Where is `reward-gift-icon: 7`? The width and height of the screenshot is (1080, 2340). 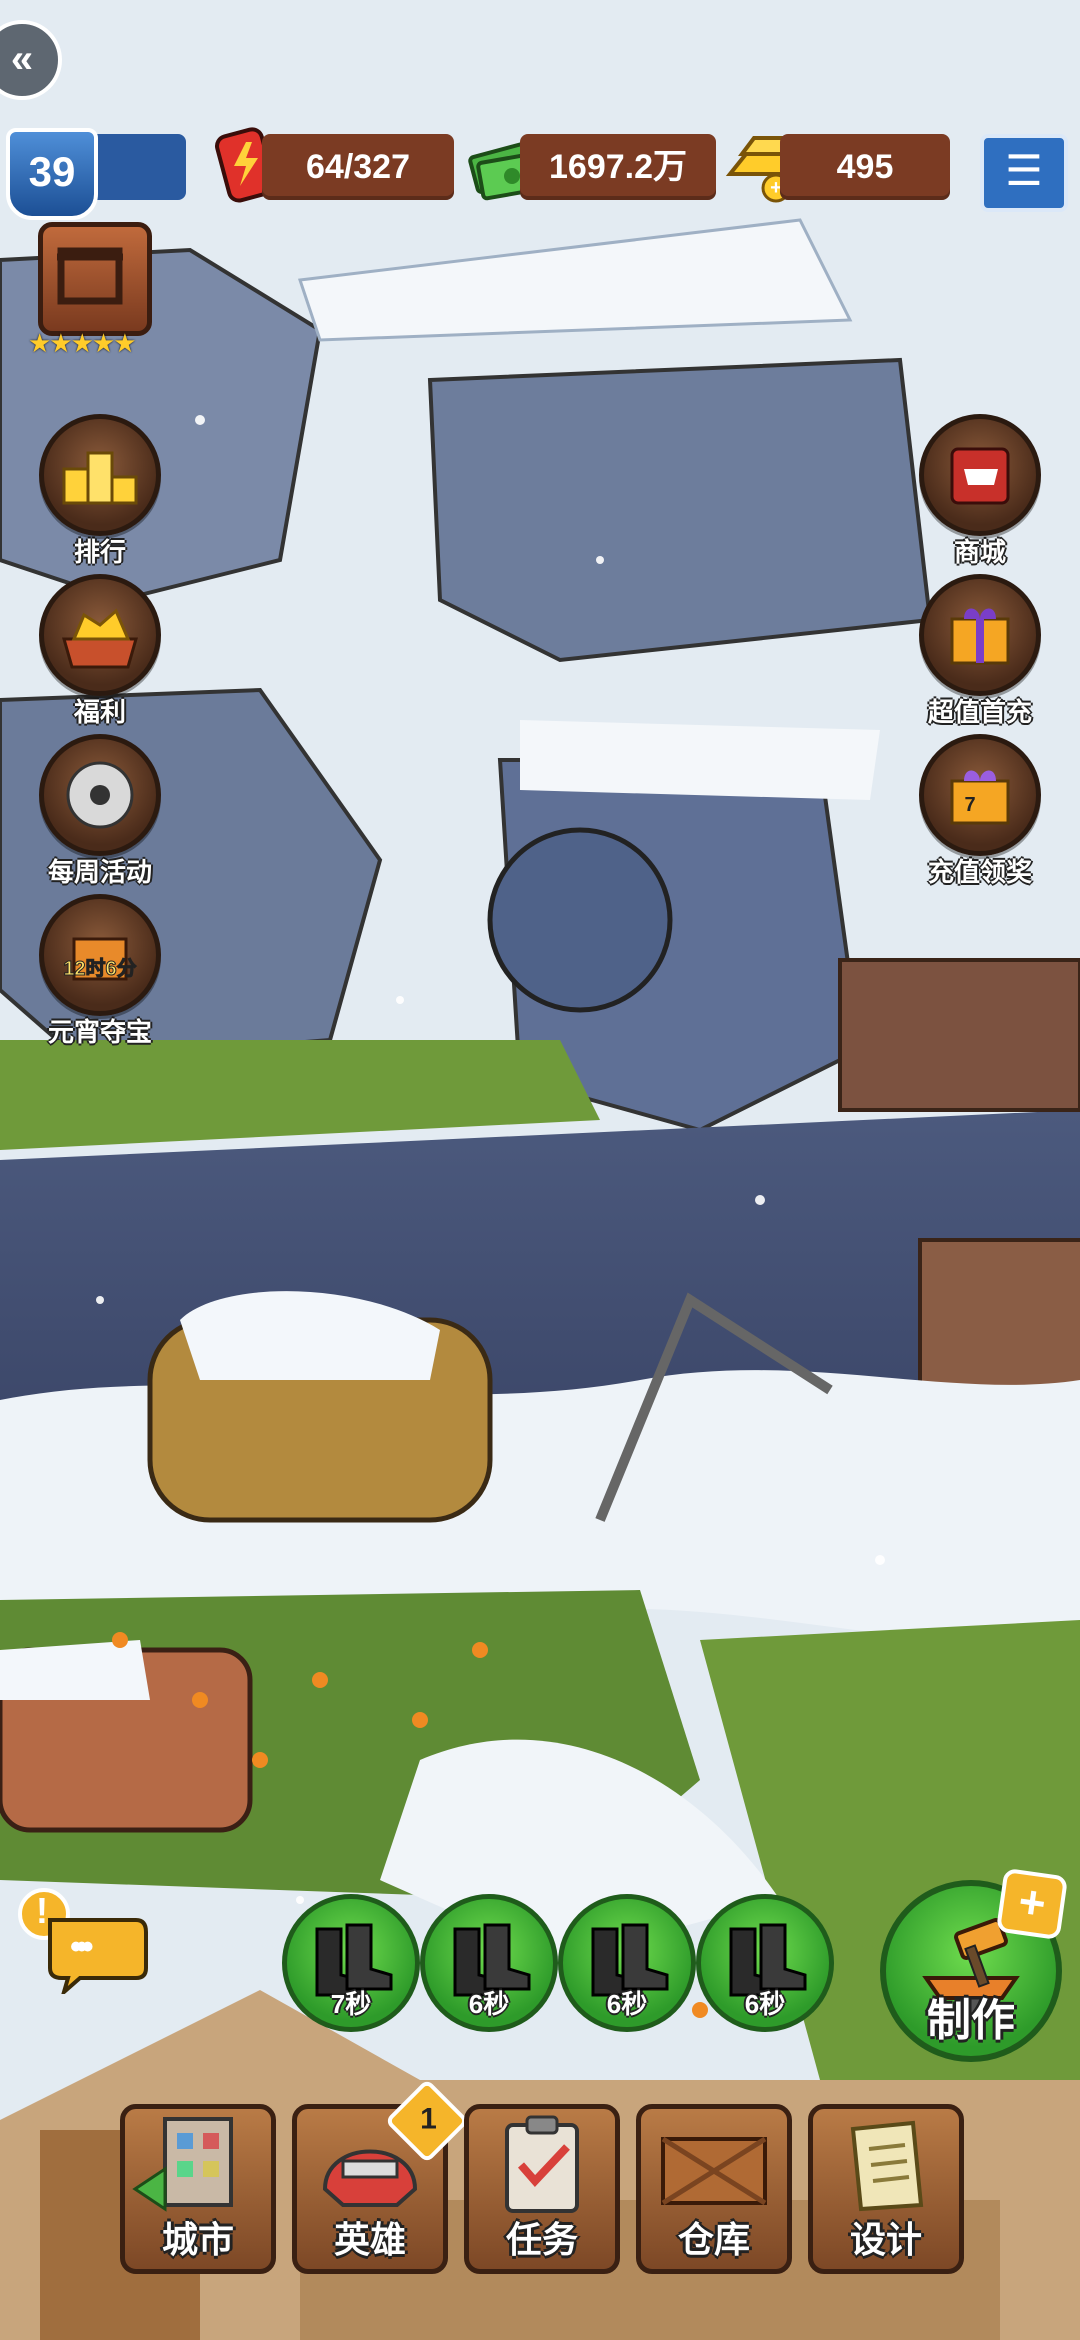
reward-gift-icon: 7 is located at coordinates (980, 795).